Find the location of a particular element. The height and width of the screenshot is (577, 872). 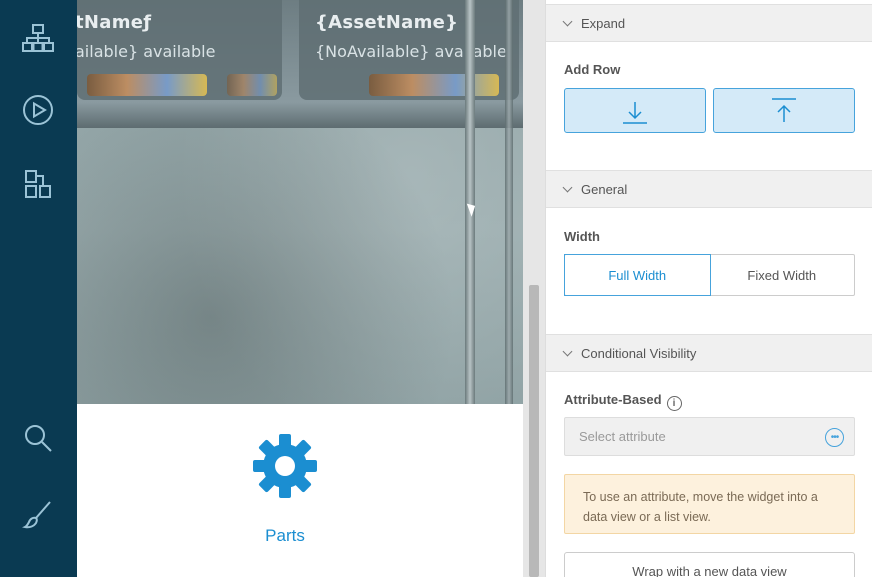

general-section-header: General is located at coordinates (709, 189).